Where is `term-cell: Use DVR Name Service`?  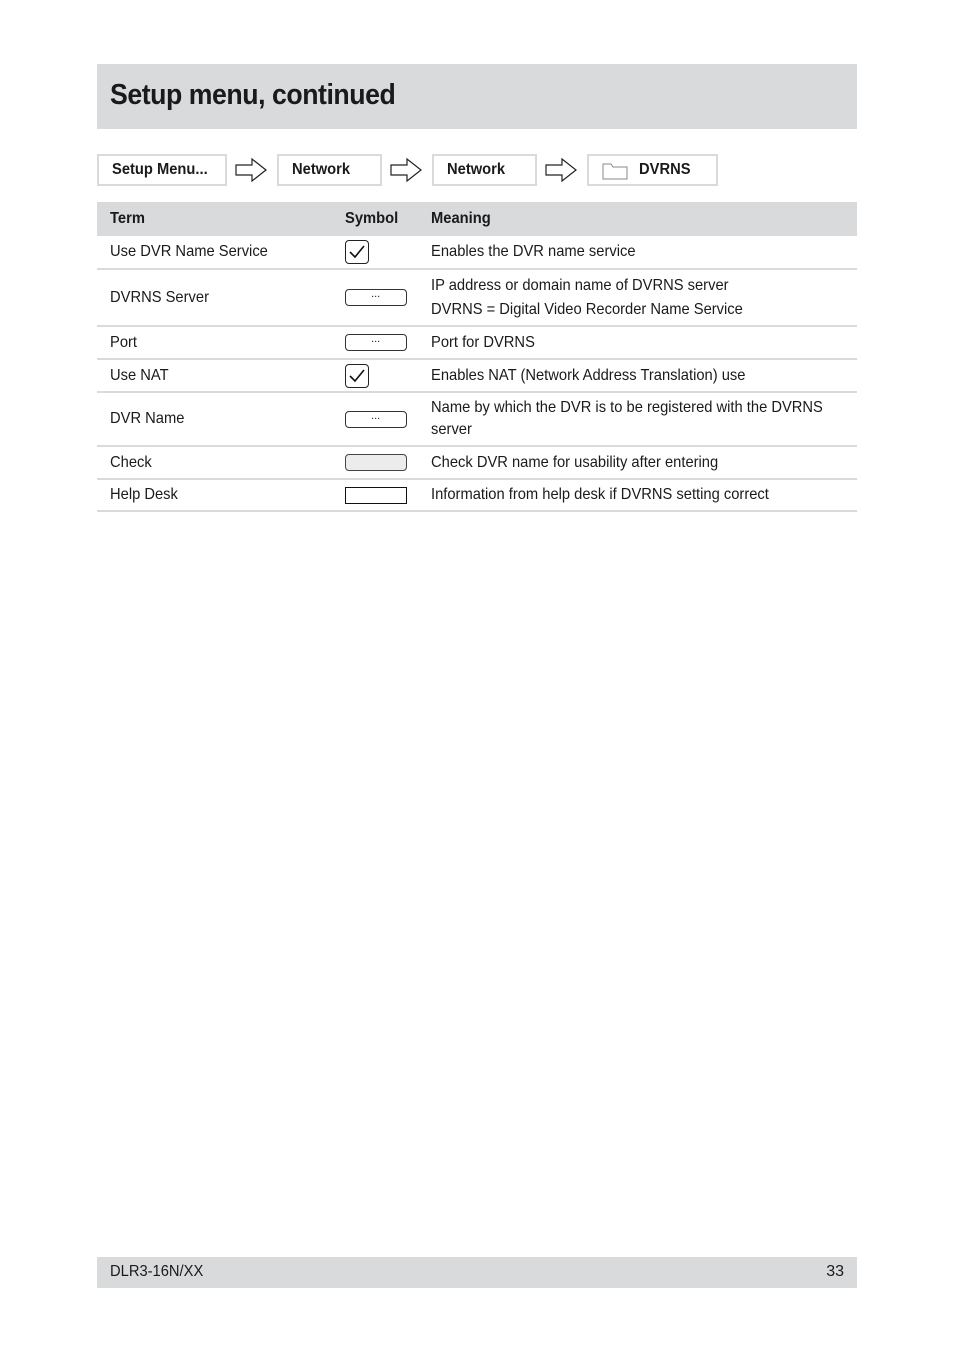
term-cell: Use DVR Name Service is located at coordinates (221, 253).